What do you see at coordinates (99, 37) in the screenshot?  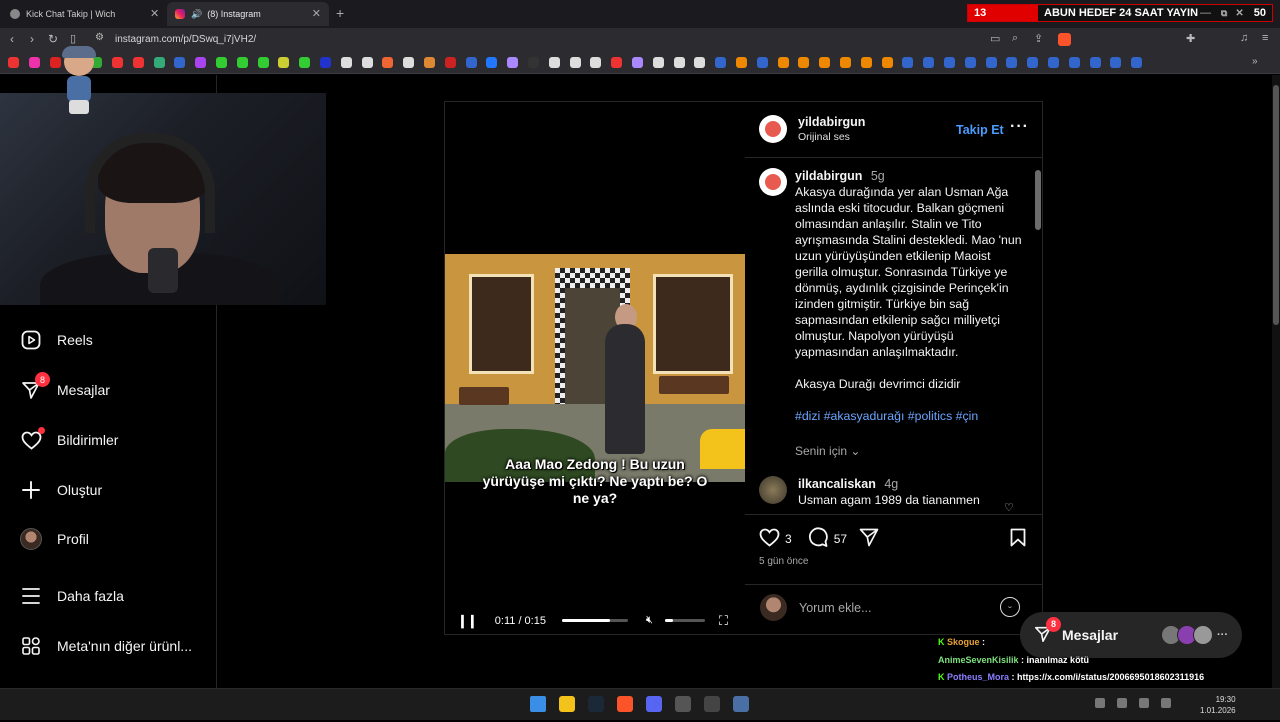 I see `site-info-icon: ⚙` at bounding box center [99, 37].